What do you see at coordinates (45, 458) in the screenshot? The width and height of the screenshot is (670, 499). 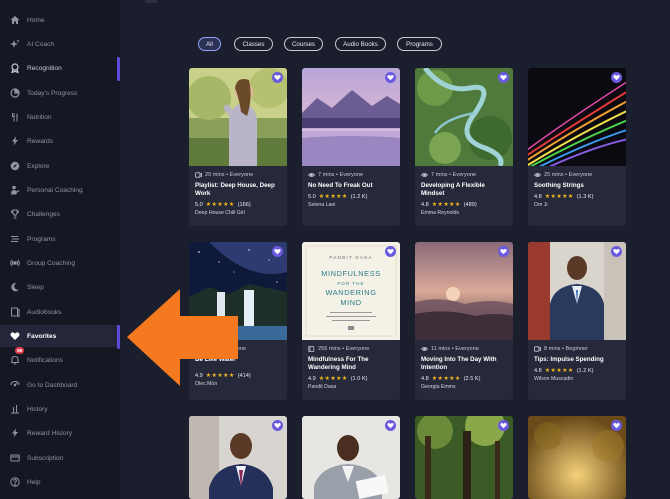 I see `sidebar-item-label: Subscription` at bounding box center [45, 458].